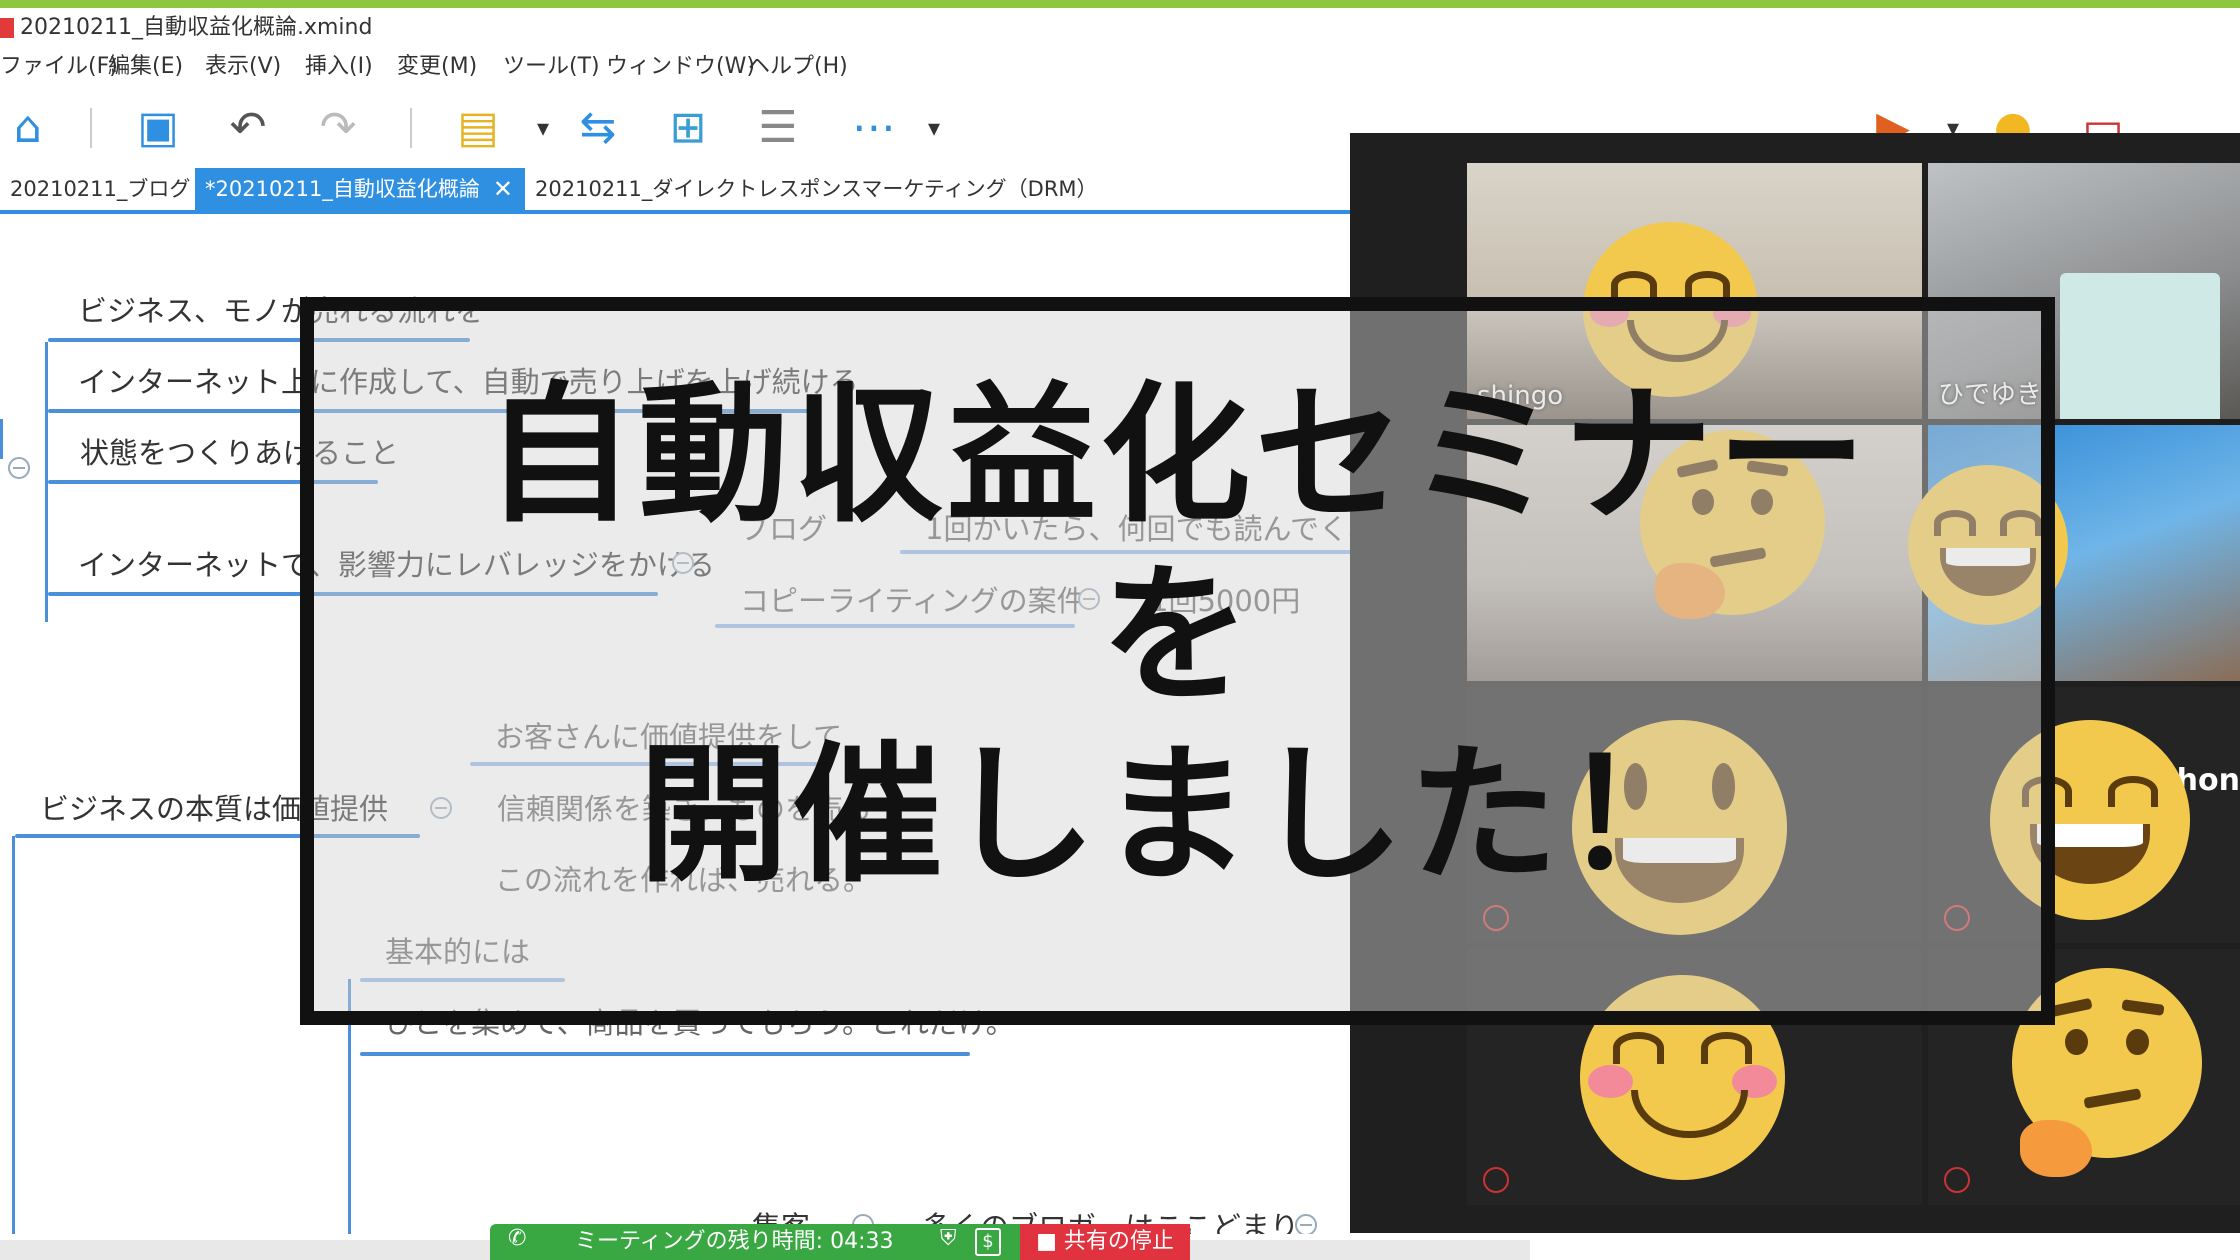 The width and height of the screenshot is (2240, 1260). I want to click on topic-underline, so click(665, 1054).